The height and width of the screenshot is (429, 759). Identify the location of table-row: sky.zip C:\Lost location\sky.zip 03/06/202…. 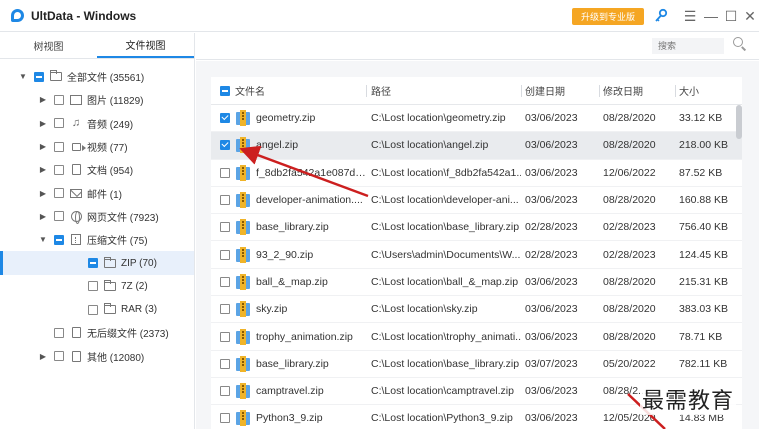
(476, 310).